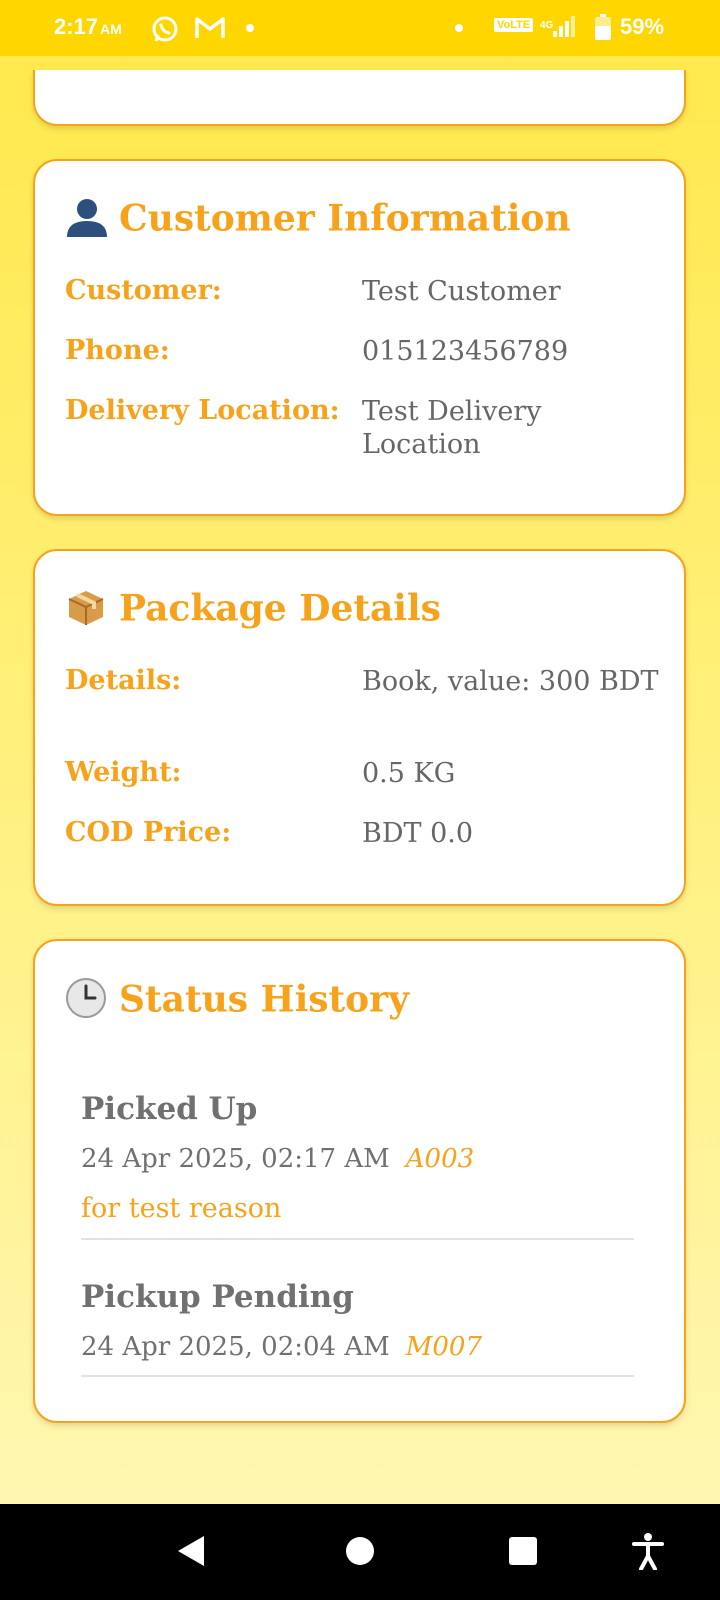  What do you see at coordinates (461, 291) in the screenshot?
I see `customer-value: Test Customer` at bounding box center [461, 291].